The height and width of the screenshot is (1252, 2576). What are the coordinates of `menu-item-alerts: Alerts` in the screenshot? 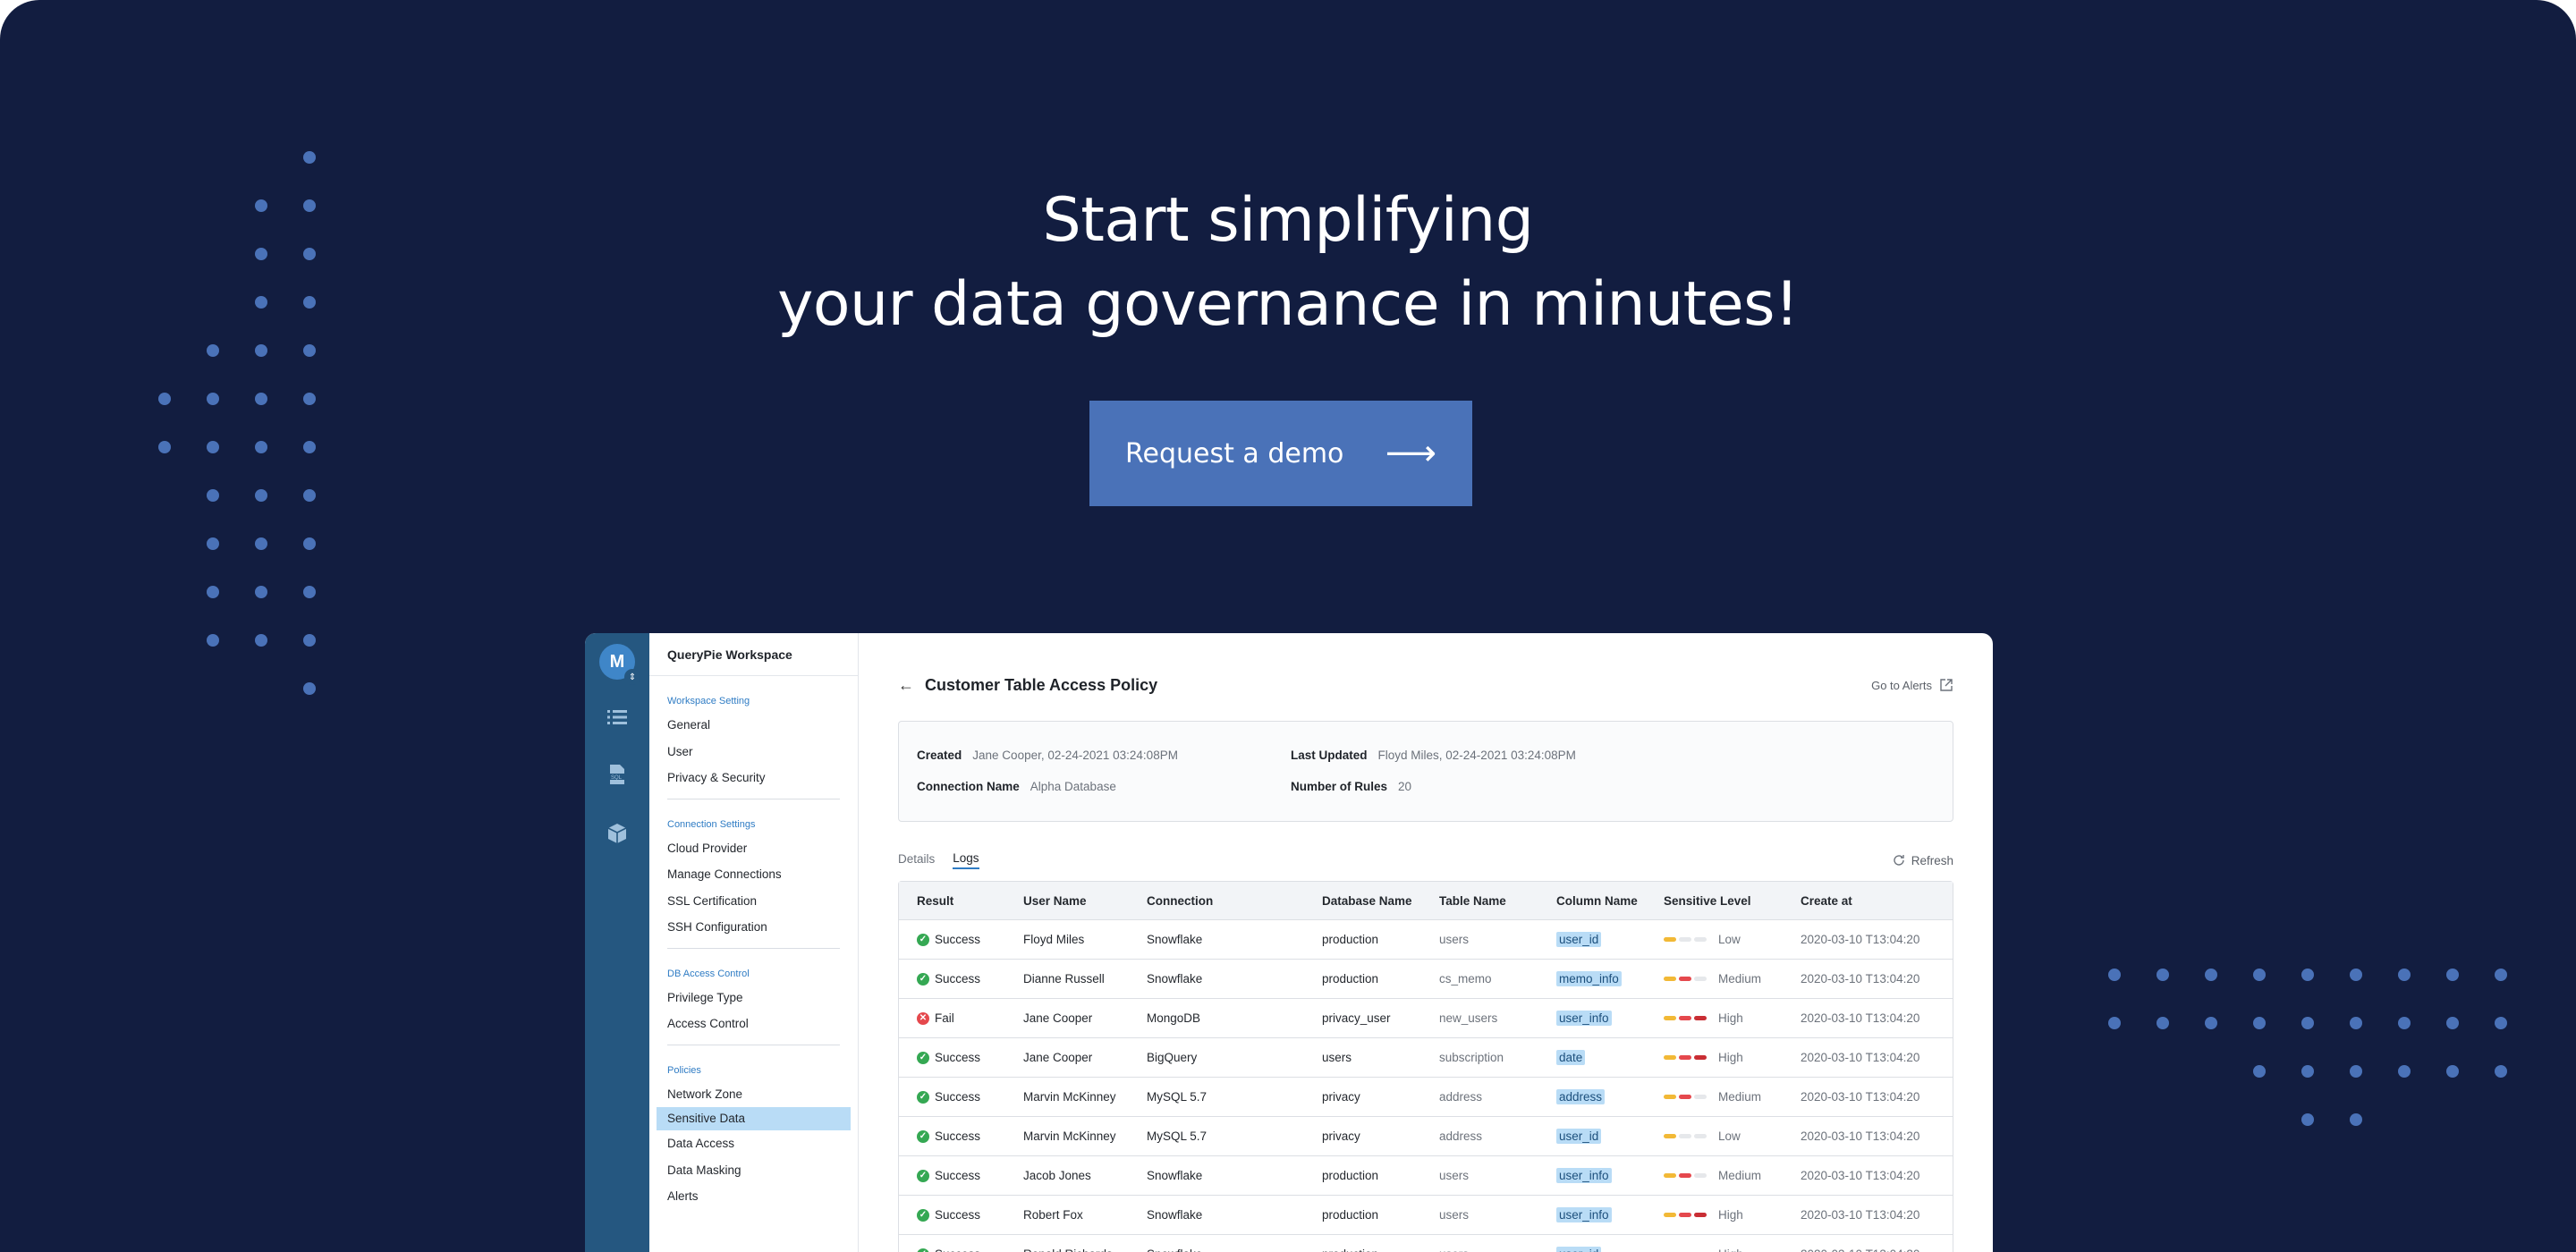 It's located at (753, 1196).